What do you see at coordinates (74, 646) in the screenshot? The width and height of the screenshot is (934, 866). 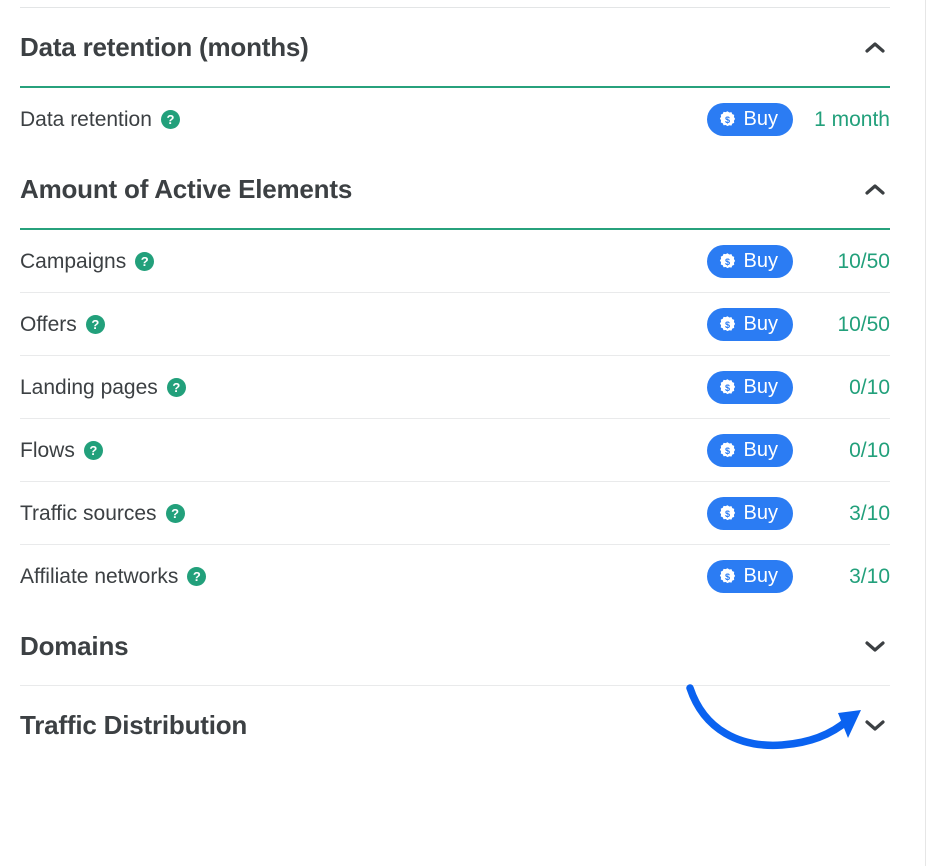 I see `section-title: Domains` at bounding box center [74, 646].